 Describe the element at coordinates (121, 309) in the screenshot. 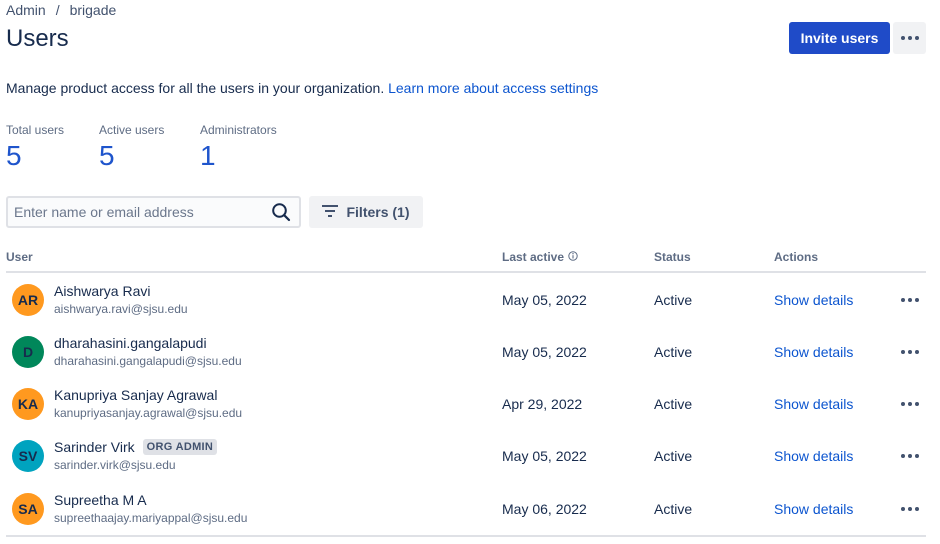

I see `user-email: aishwarya.ravi@sjsu.edu` at that location.